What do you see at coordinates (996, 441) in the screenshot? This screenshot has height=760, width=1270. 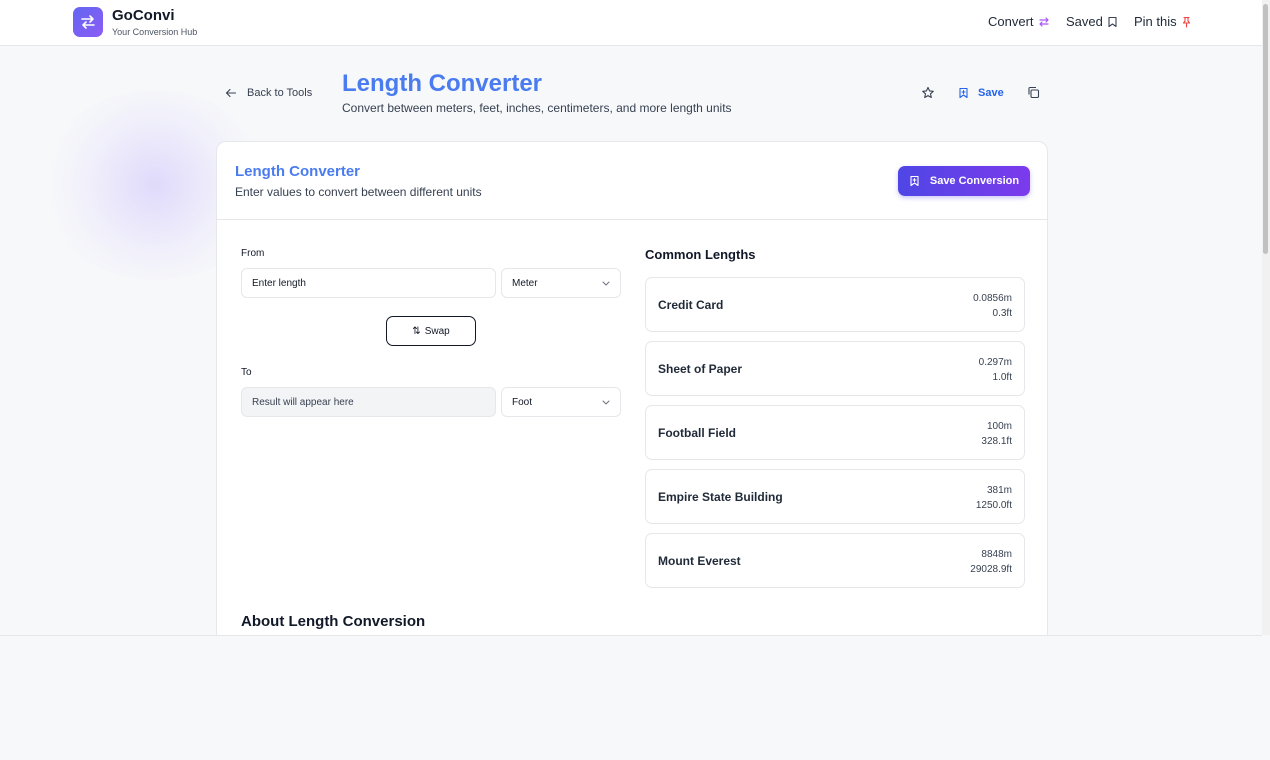 I see `common-length-feet: 328.1ft` at bounding box center [996, 441].